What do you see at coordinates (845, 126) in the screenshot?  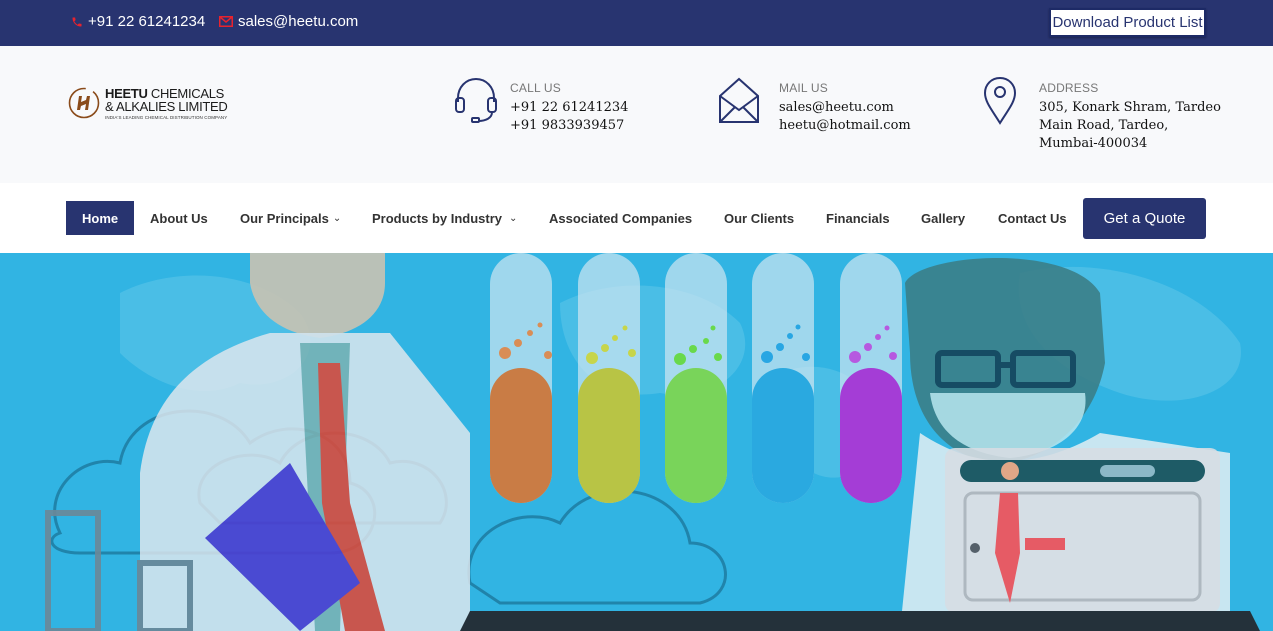 I see `mail-us-email-2: heetu@hotmail.com` at bounding box center [845, 126].